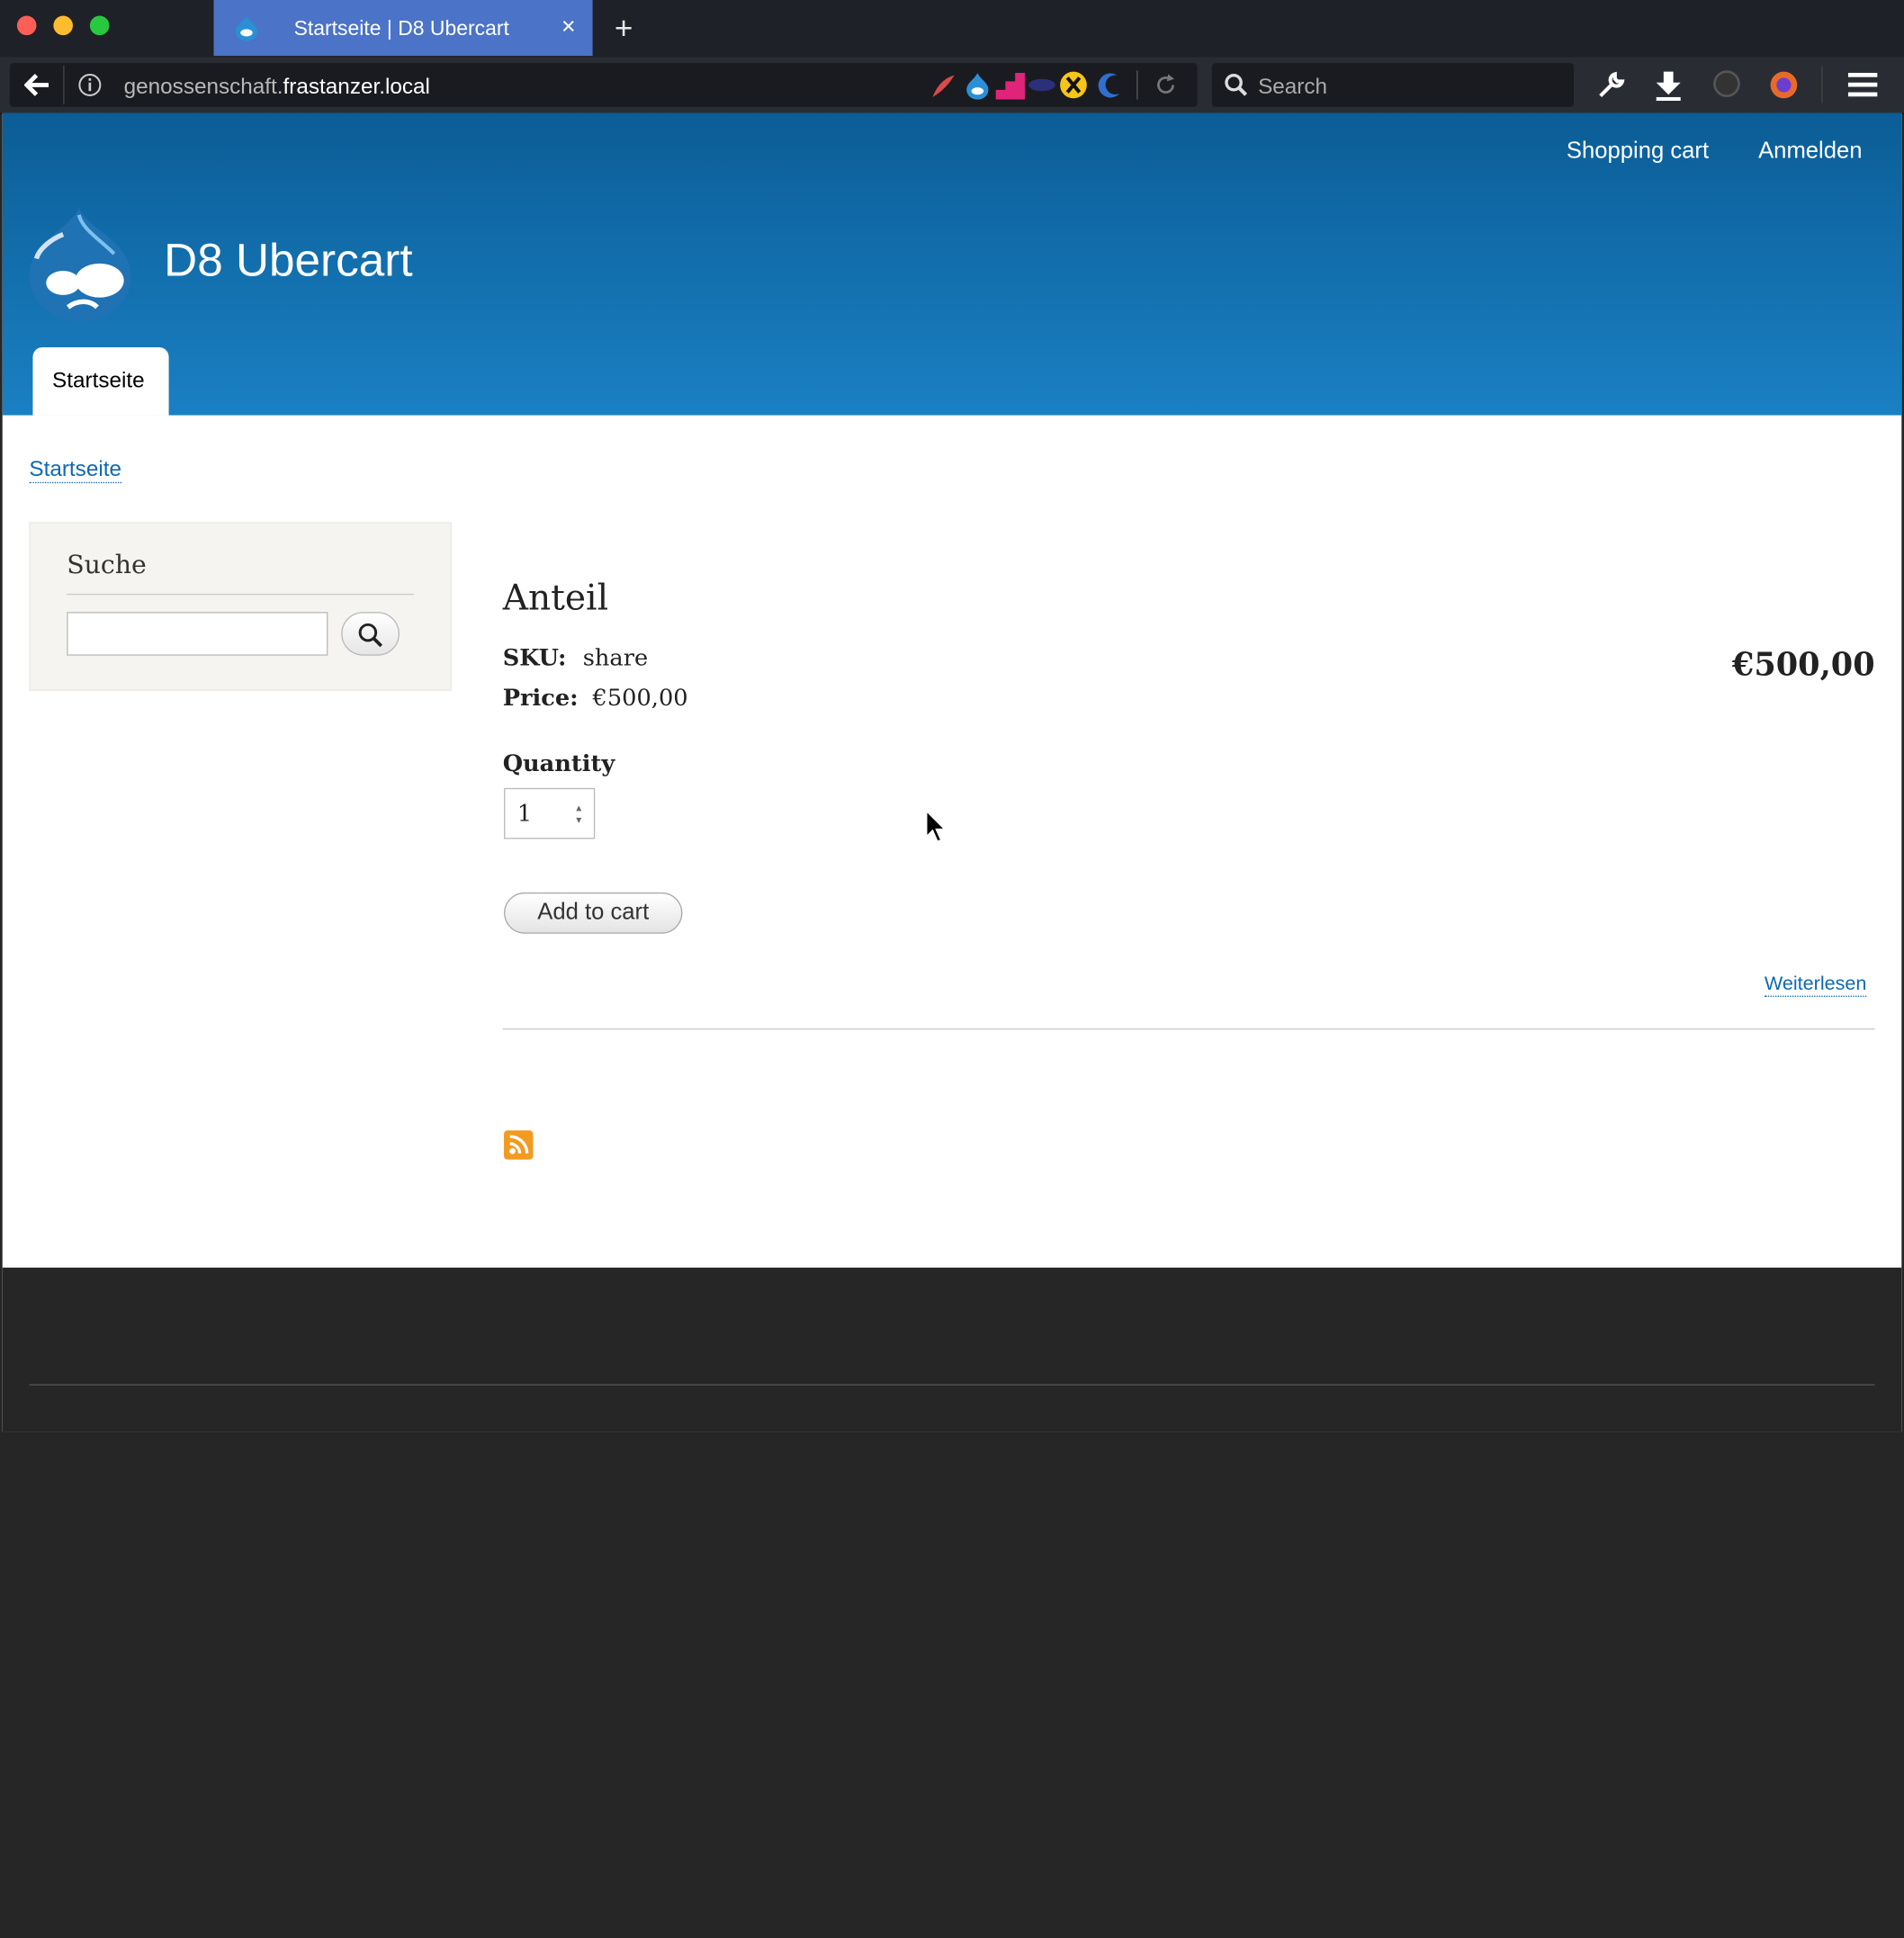 This screenshot has width=1904, height=1938. Describe the element at coordinates (107, 564) in the screenshot. I see `search-block-title: Suche` at that location.